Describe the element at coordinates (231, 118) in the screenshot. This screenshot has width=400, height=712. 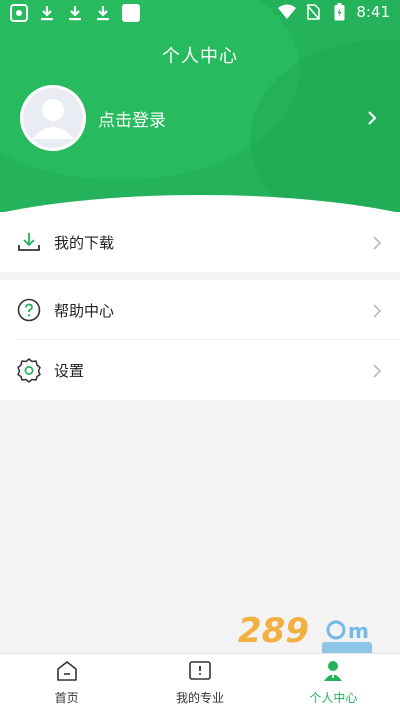
I see `login-text: 点击登录` at that location.